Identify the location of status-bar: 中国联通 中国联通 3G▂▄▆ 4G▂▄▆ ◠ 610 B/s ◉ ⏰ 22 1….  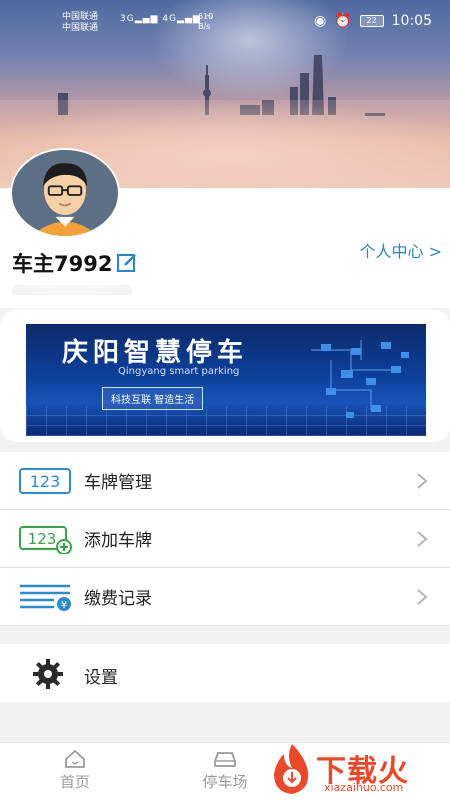
(225, 20).